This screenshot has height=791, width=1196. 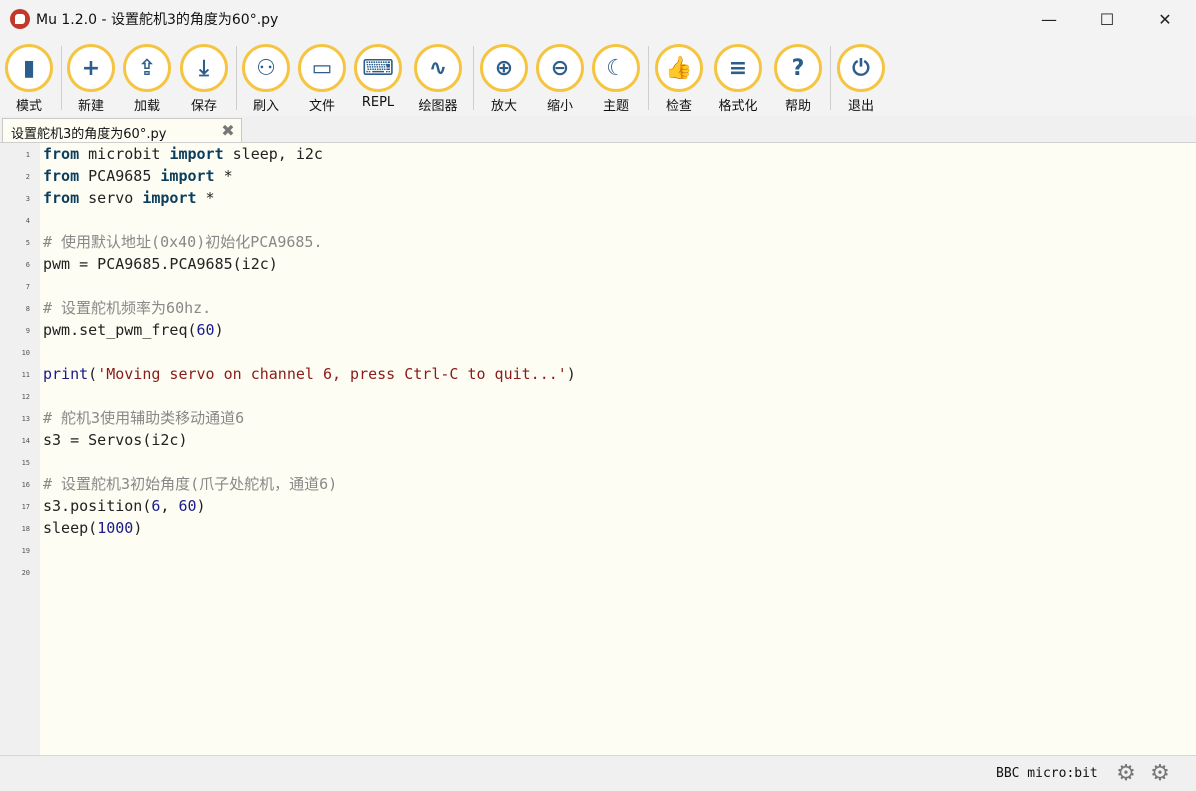 I want to click on code-line: pwm.set_pwm_freq(60), so click(x=133, y=330).